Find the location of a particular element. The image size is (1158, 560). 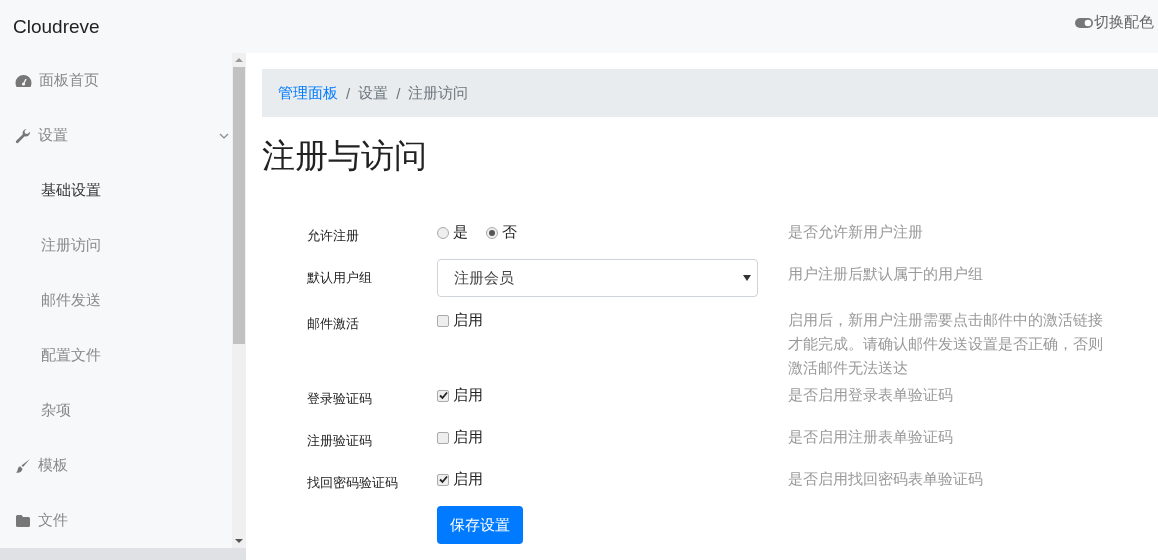

dashboard-icon is located at coordinates (23, 80).